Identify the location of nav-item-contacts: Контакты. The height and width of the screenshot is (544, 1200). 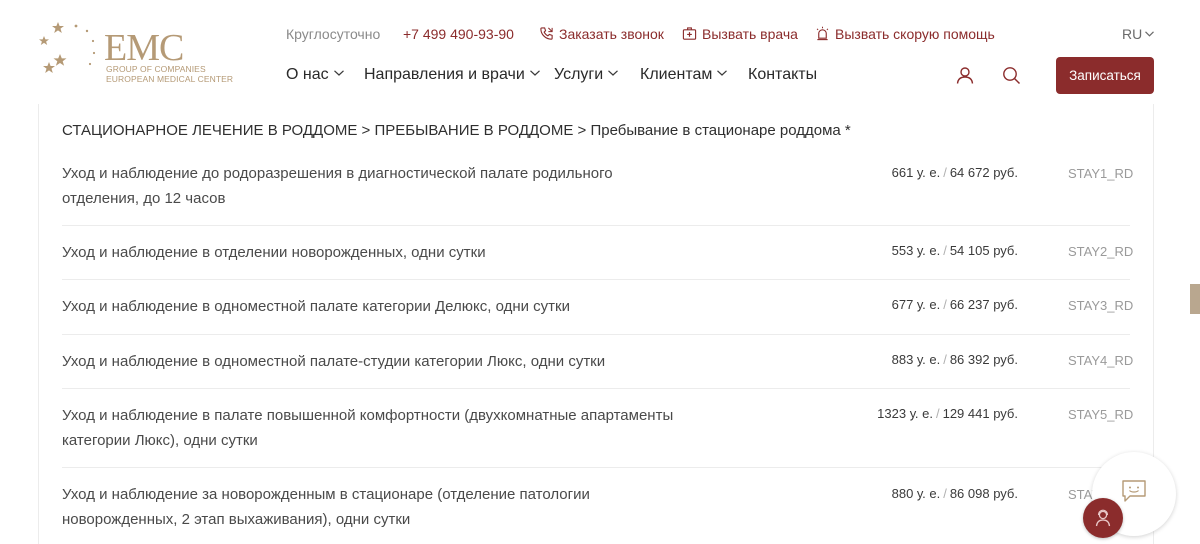
(782, 75).